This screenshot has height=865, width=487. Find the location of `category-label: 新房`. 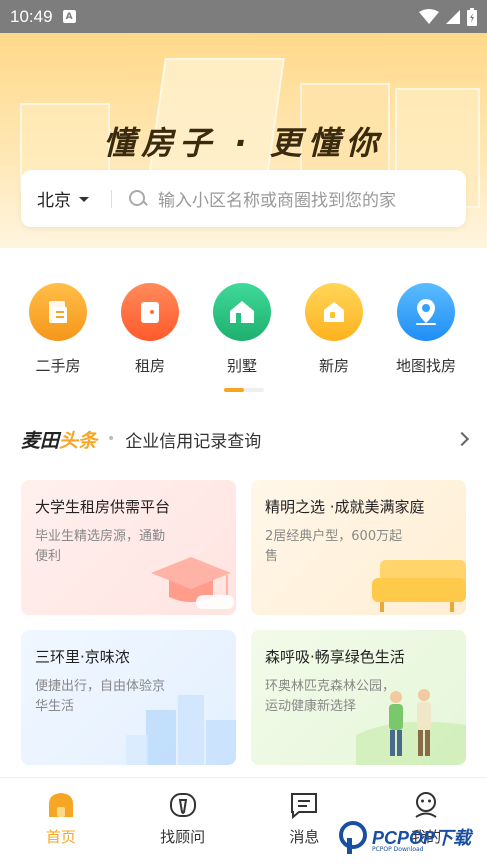

category-label: 新房 is located at coordinates (333, 366).